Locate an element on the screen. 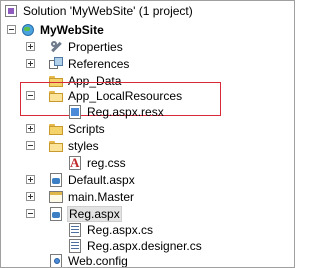 This screenshot has width=320, height=268. reg-aspx-resx-label: Reg.aspx.resx is located at coordinates (125, 112).